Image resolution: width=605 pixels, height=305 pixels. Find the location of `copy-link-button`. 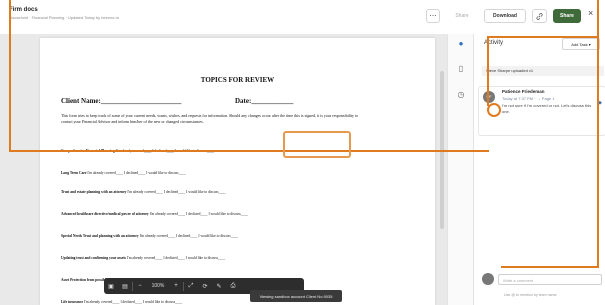

copy-link-button is located at coordinates (539, 16).